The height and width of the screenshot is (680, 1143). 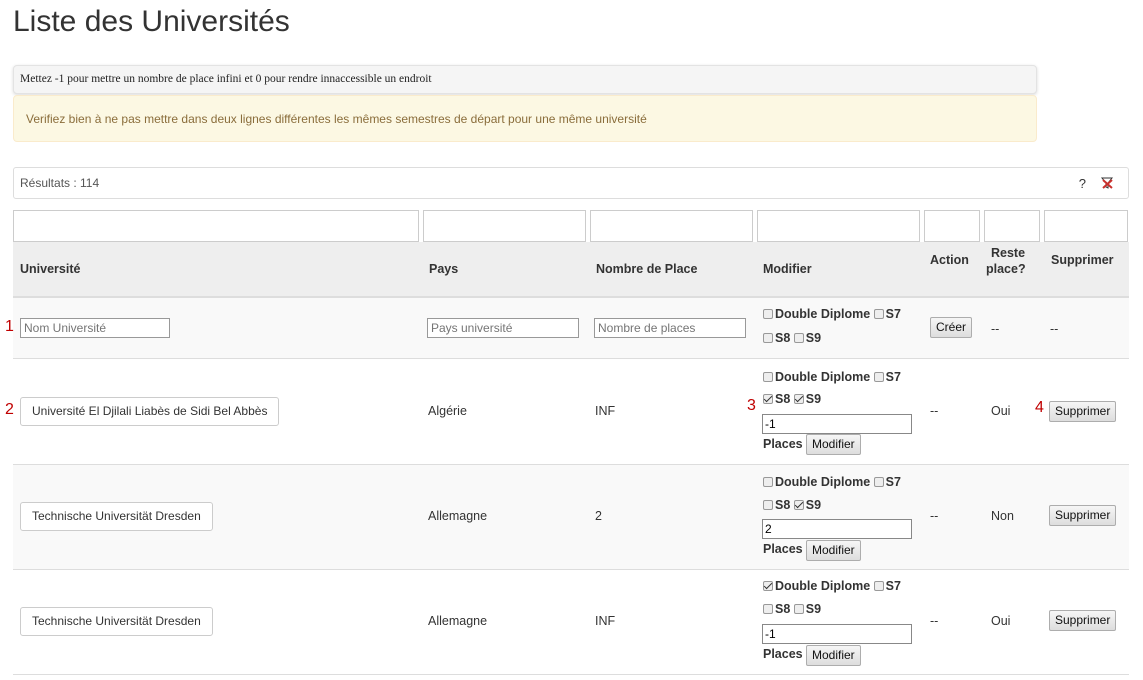 I want to click on reste-cell: Non, so click(x=1002, y=516).